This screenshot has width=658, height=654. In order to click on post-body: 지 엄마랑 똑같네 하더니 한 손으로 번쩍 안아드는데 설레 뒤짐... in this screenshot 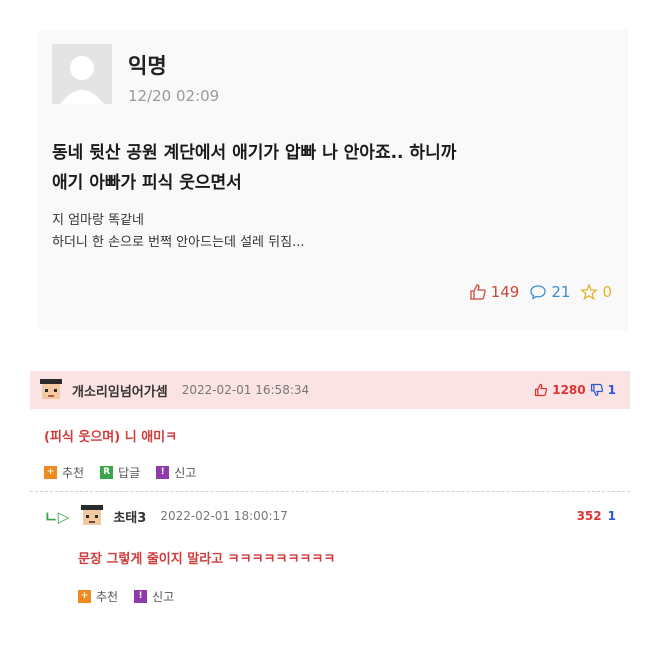, I will do `click(332, 232)`.